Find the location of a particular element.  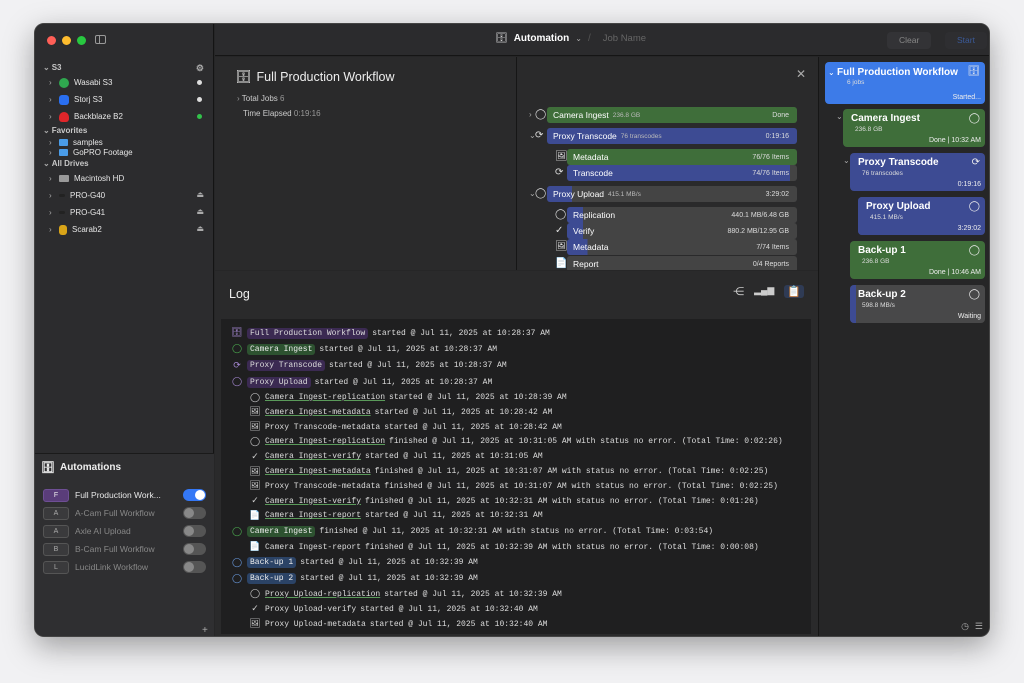

job-card: Proxy Transcode 76 transcodes 0:19:16 ⟳ is located at coordinates (917, 172).